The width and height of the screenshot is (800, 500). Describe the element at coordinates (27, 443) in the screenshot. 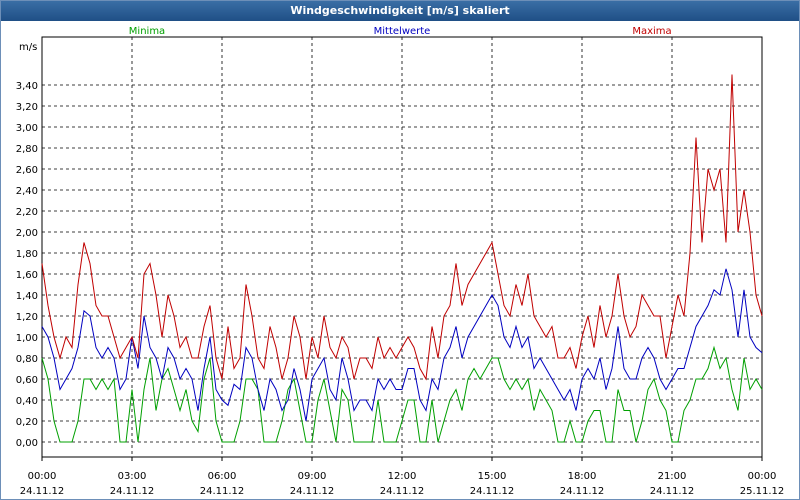

I see `y-tick-label: 0,00` at that location.